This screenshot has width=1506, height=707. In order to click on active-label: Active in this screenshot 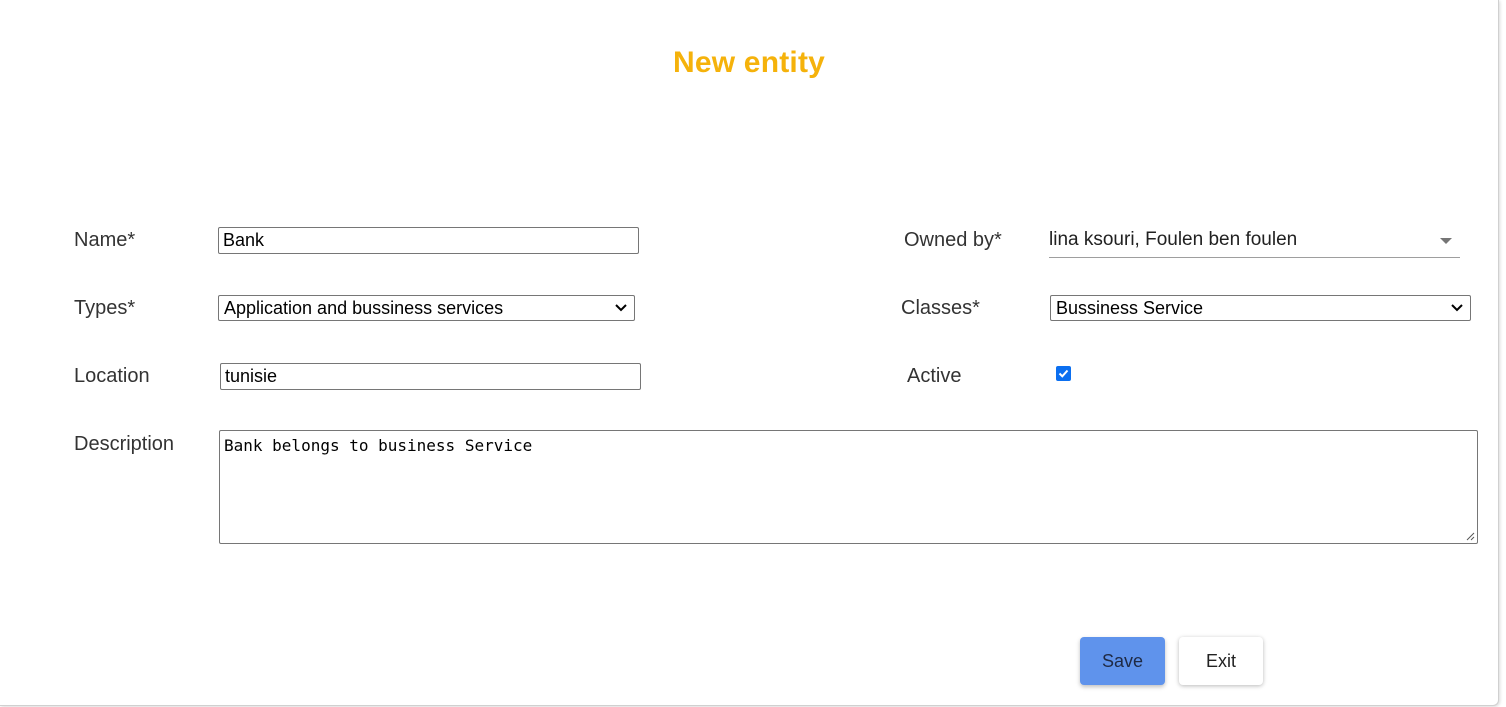, I will do `click(934, 376)`.